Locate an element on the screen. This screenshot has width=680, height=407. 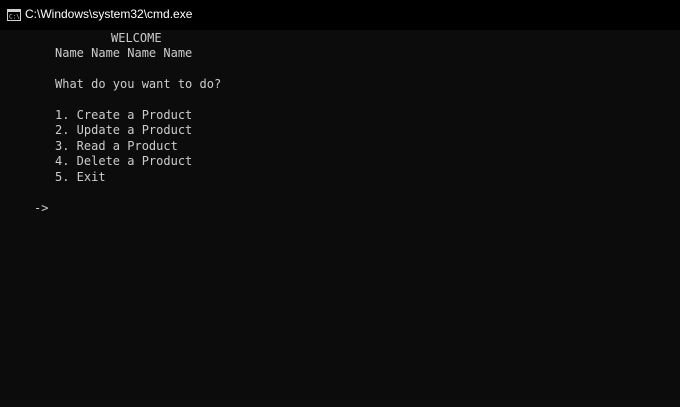
window-title: C:\Windows\system32\cmd.exe is located at coordinates (109, 14).